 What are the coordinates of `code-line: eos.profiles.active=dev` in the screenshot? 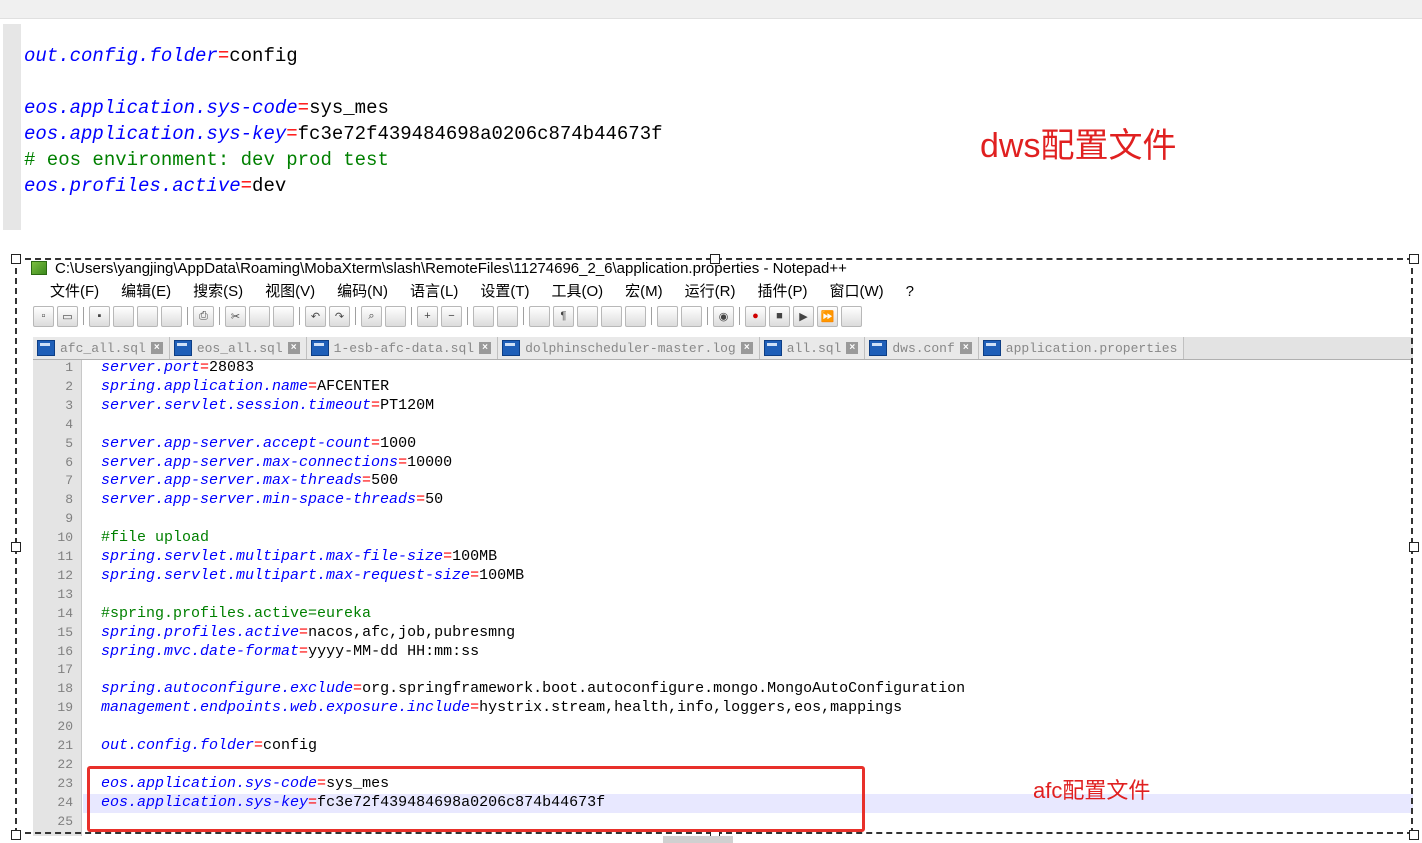 It's located at (155, 186).